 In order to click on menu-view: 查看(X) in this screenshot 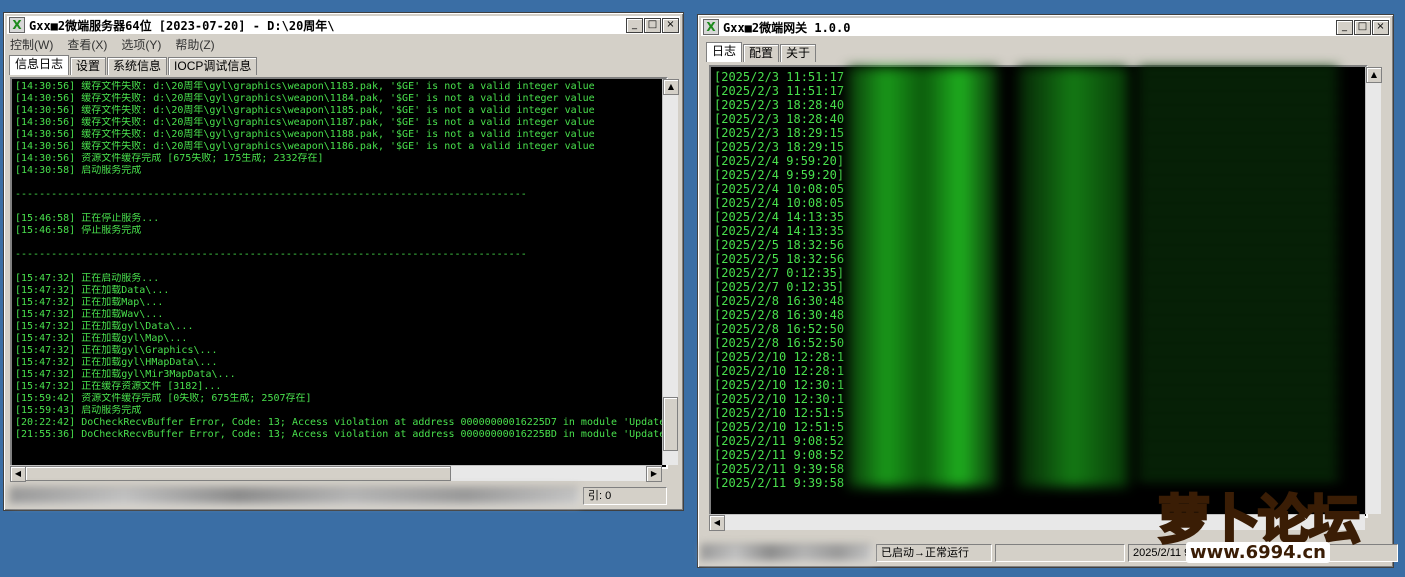, I will do `click(87, 44)`.